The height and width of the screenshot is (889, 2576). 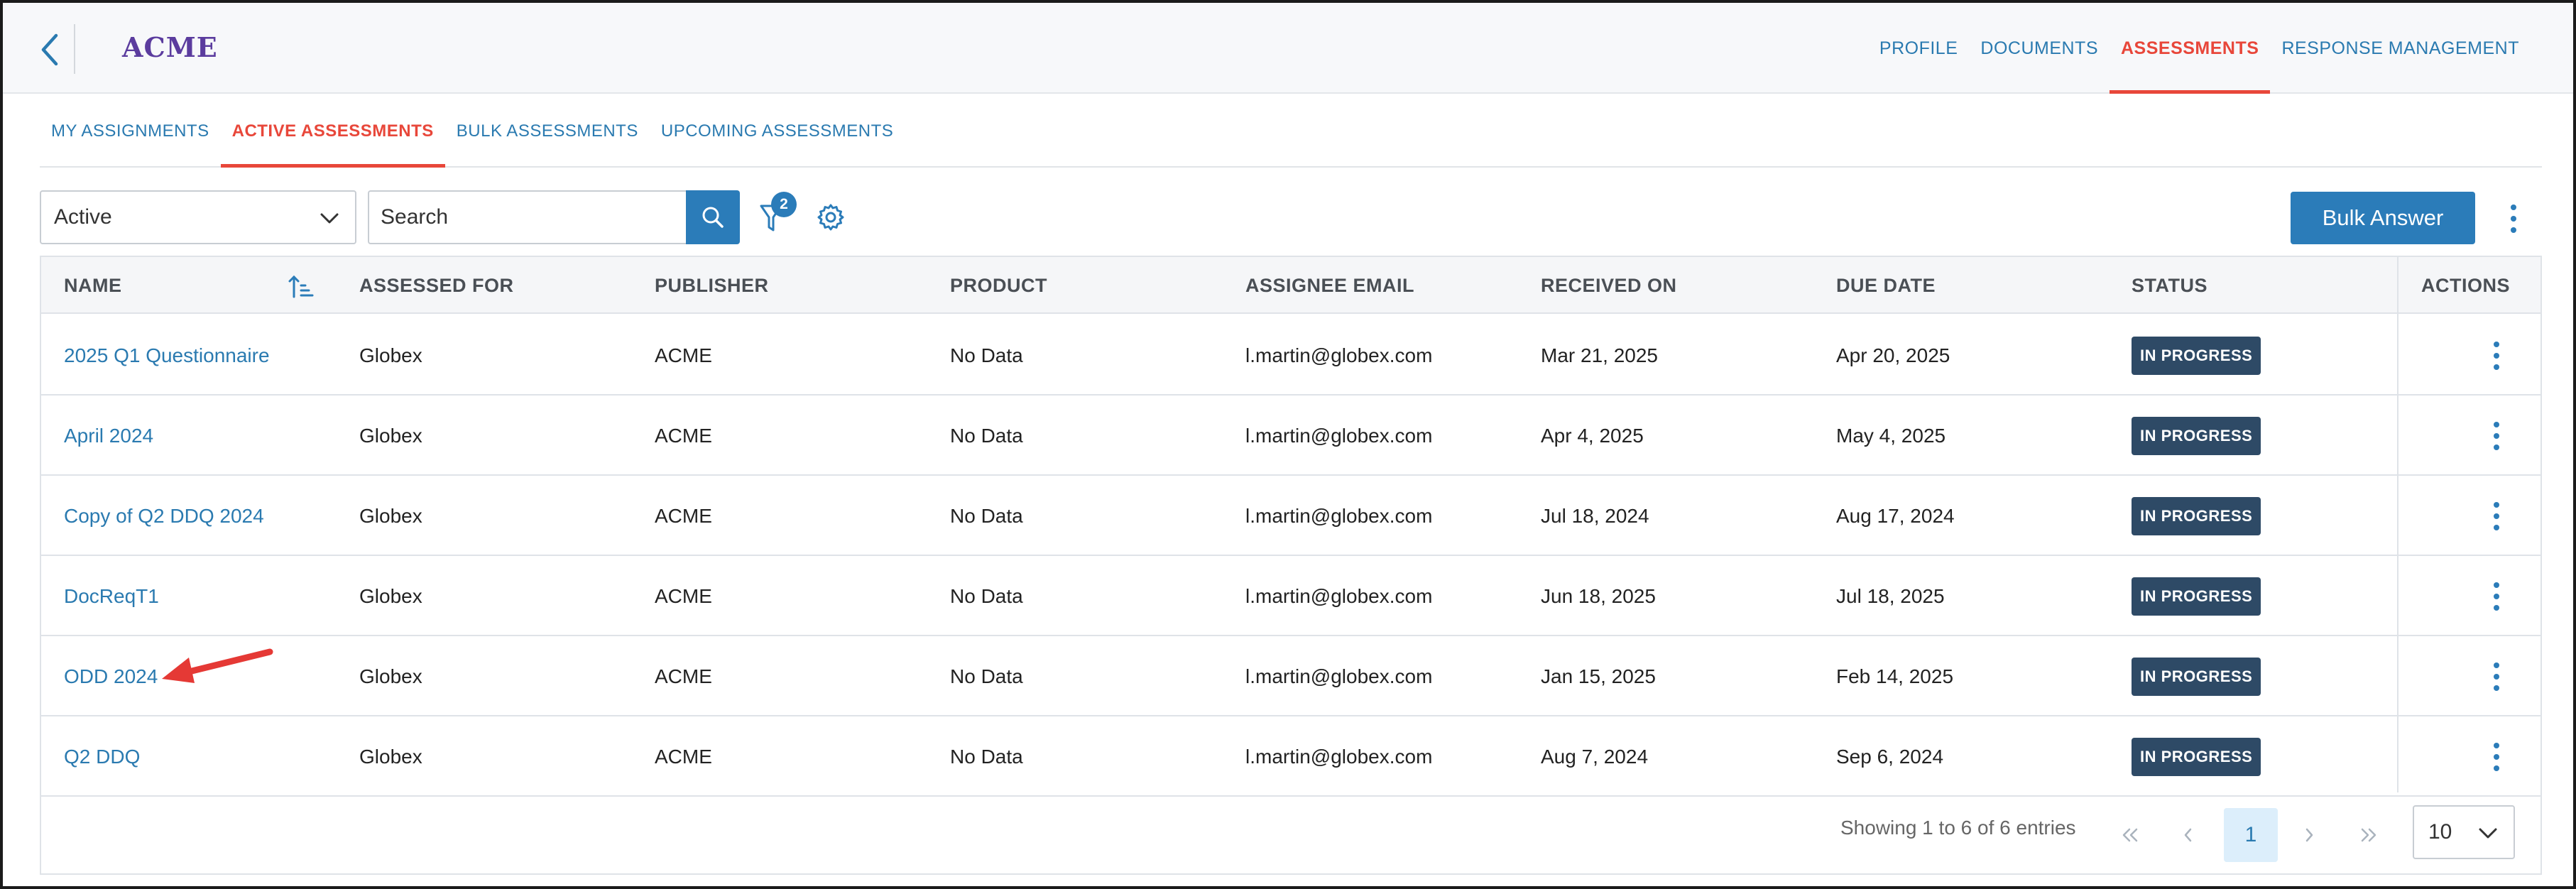 I want to click on header-divider, so click(x=74, y=49).